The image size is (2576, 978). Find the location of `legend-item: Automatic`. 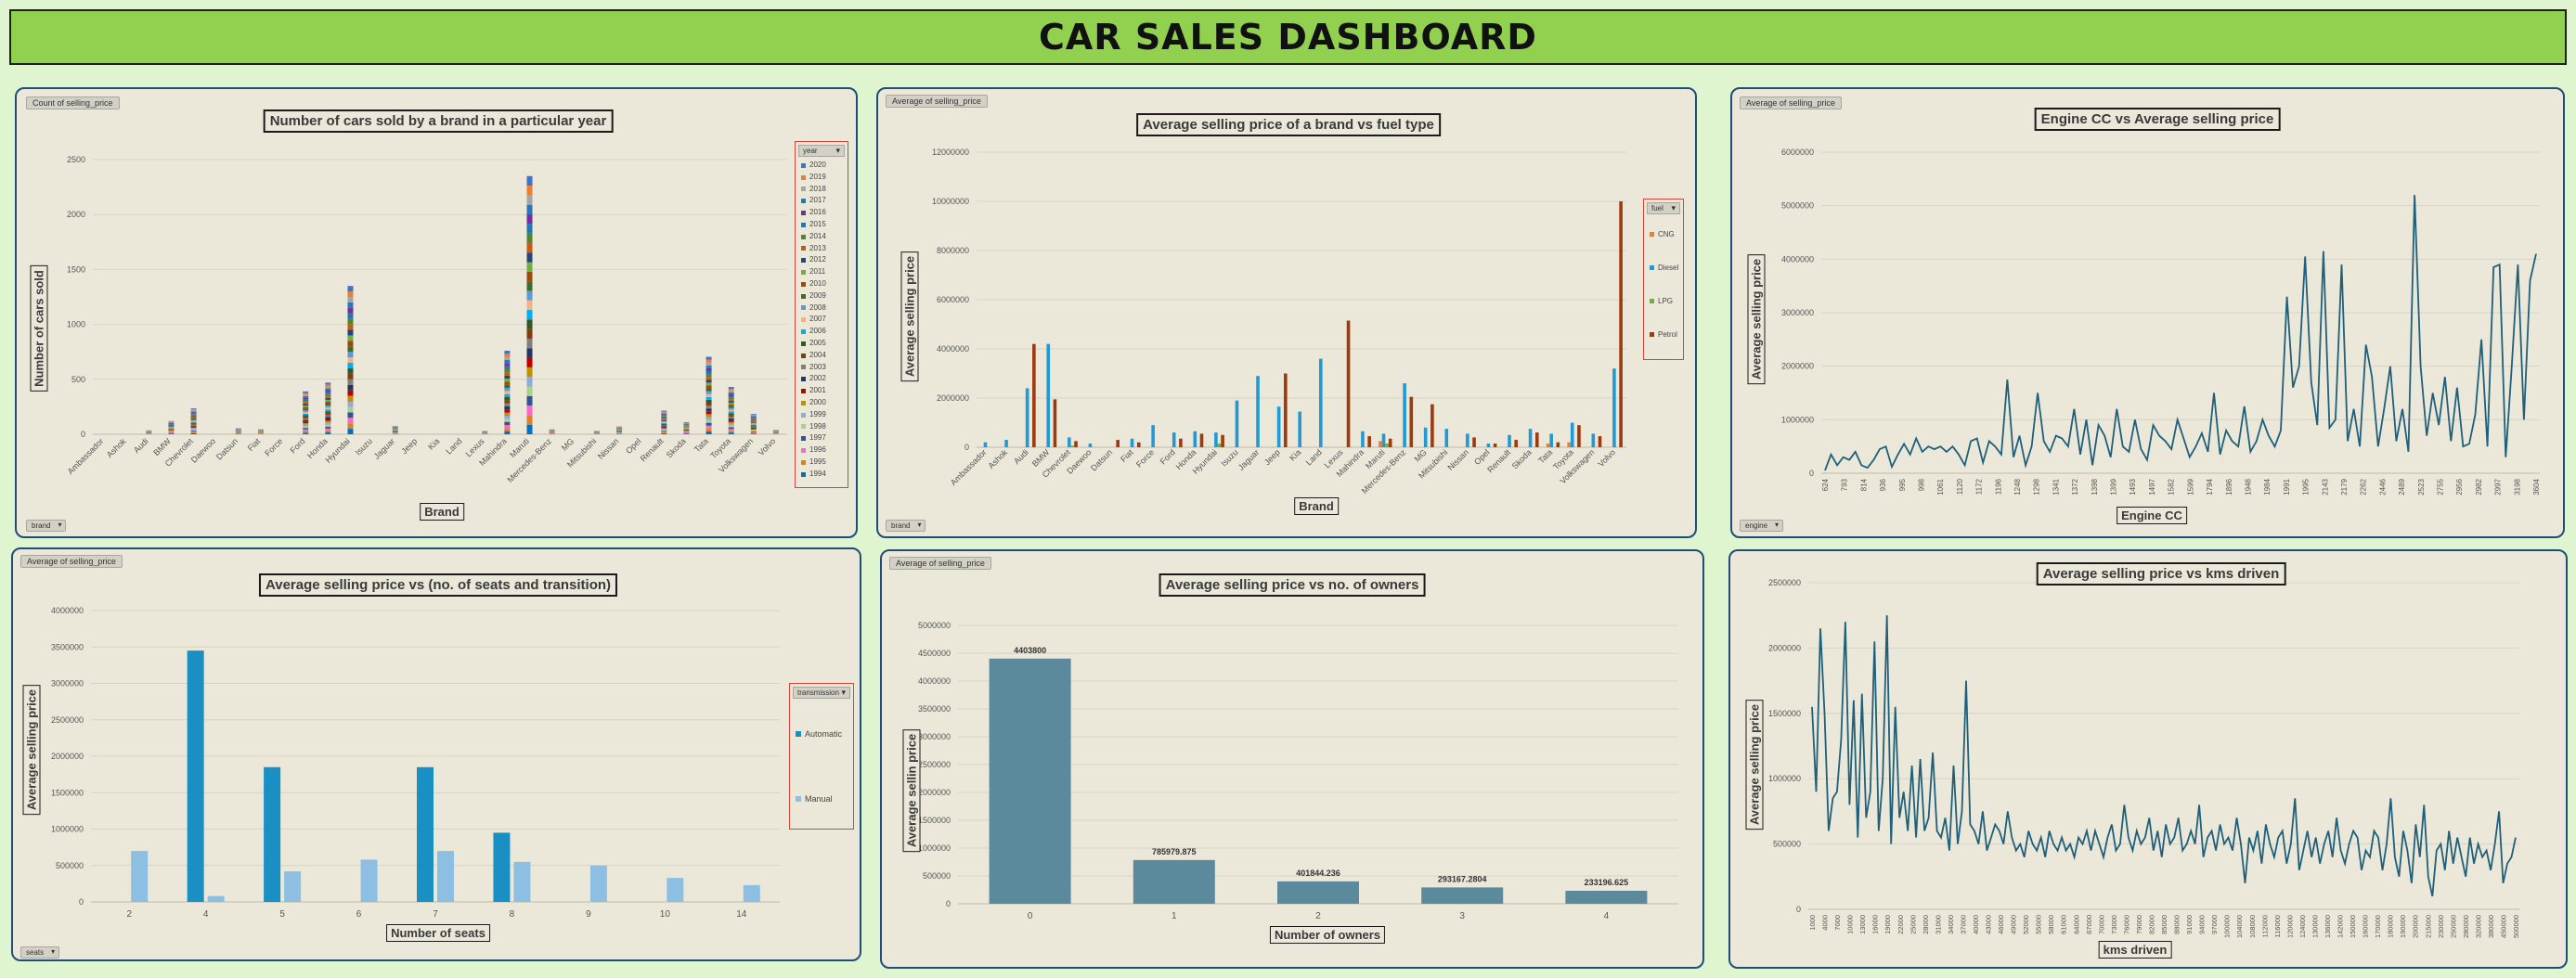

legend-item: Automatic is located at coordinates (821, 733).